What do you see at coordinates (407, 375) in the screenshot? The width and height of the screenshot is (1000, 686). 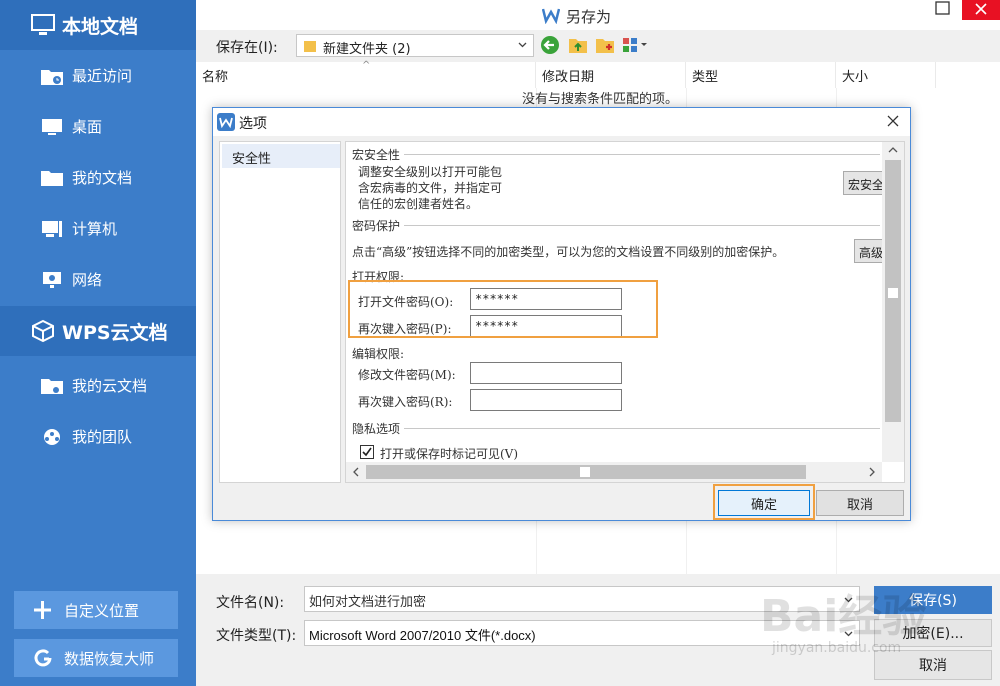 I see `edit-password-label: 修改文件密码(M):` at bounding box center [407, 375].